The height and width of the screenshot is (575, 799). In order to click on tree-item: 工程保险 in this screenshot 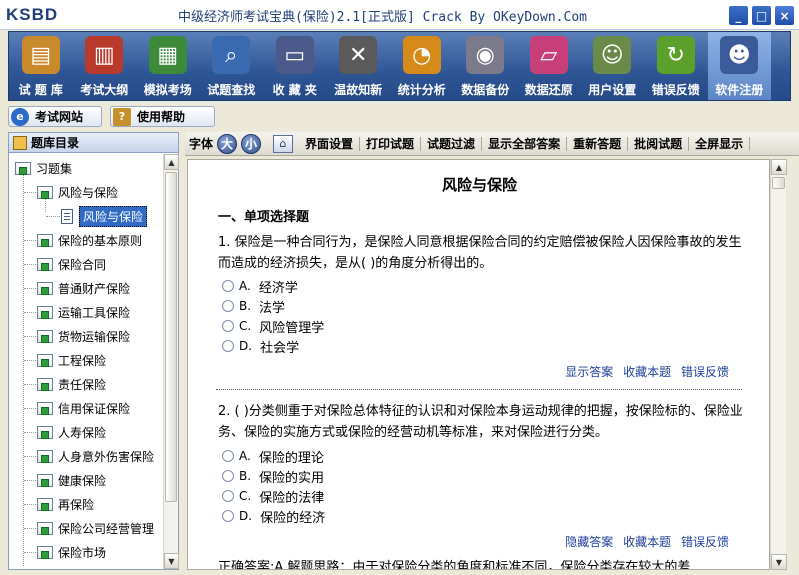, I will do `click(71, 360)`.